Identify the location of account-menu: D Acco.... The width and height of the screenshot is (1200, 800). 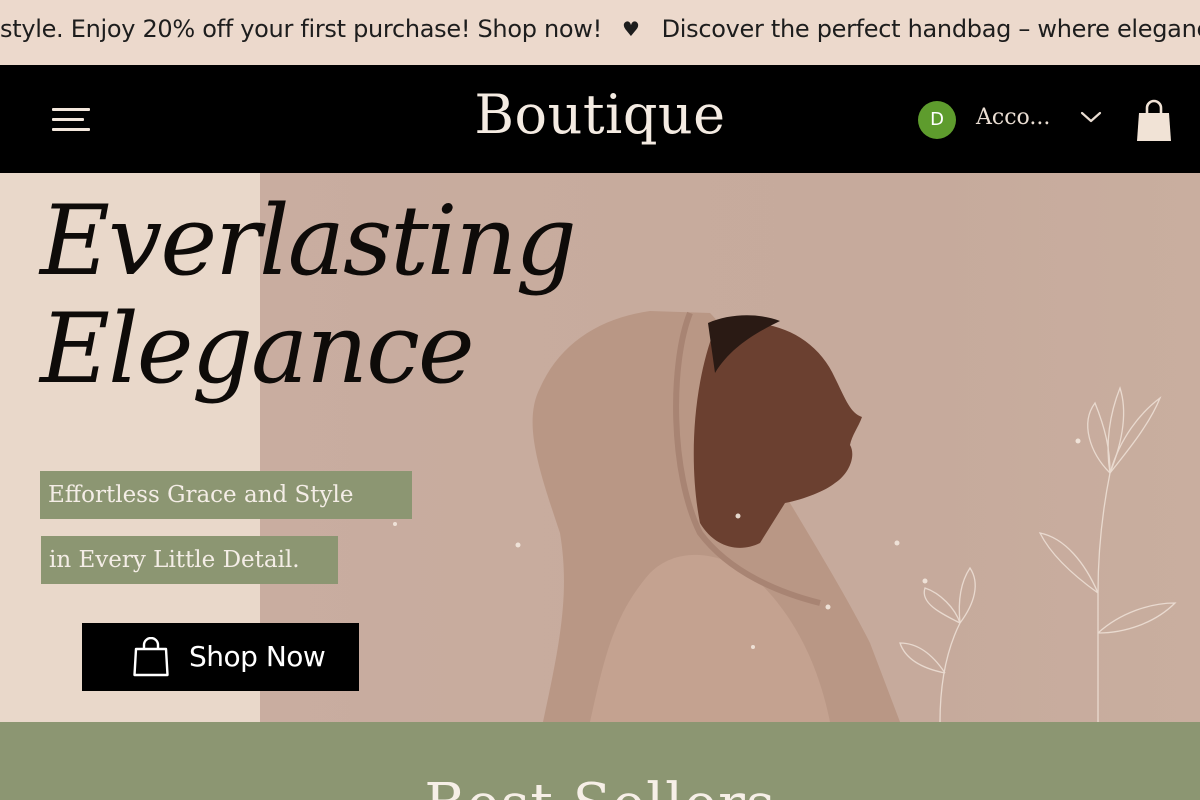
(1013, 120).